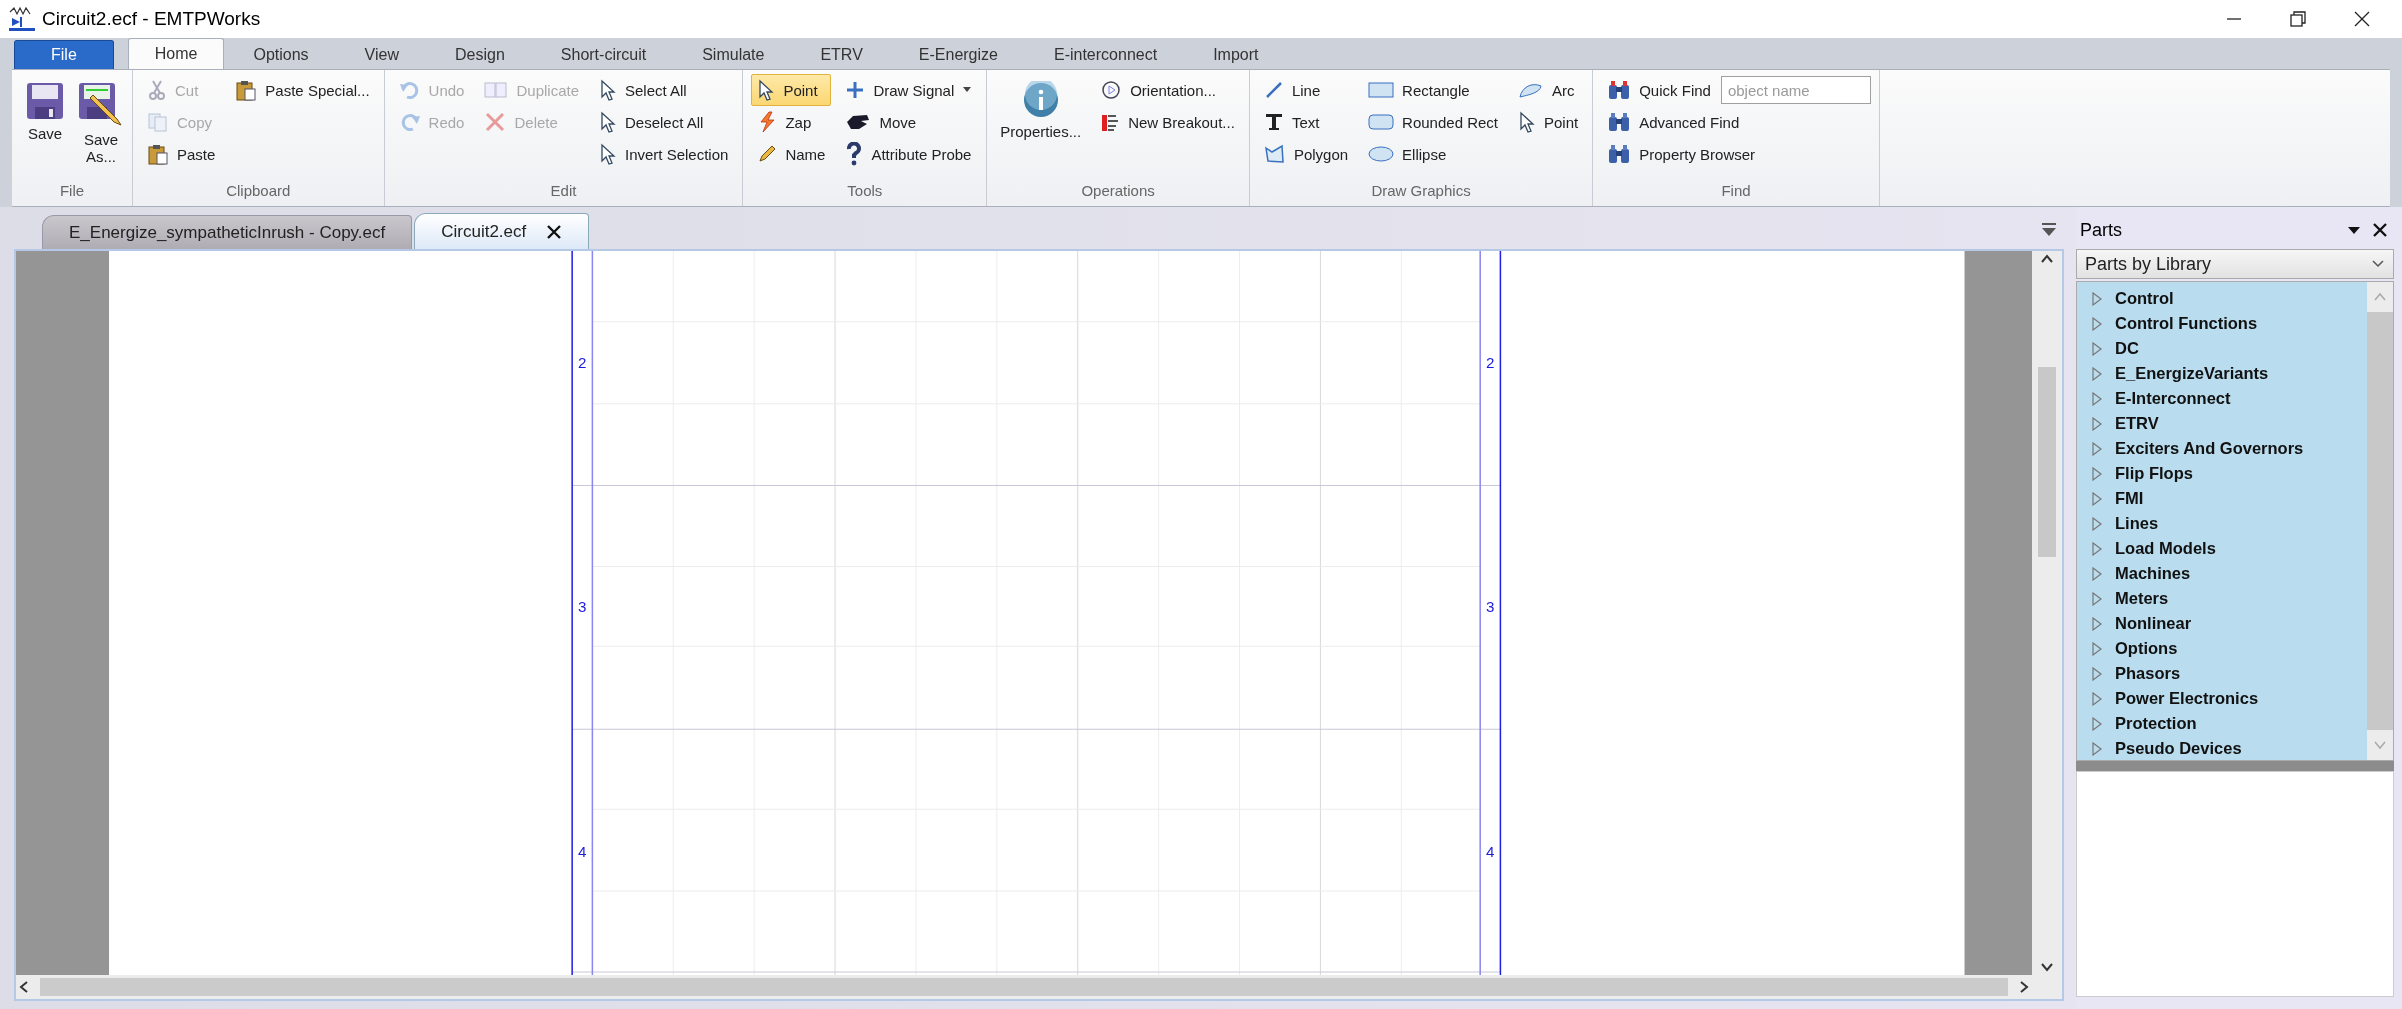 The height and width of the screenshot is (1009, 2402). I want to click on hand-icon, so click(858, 122).